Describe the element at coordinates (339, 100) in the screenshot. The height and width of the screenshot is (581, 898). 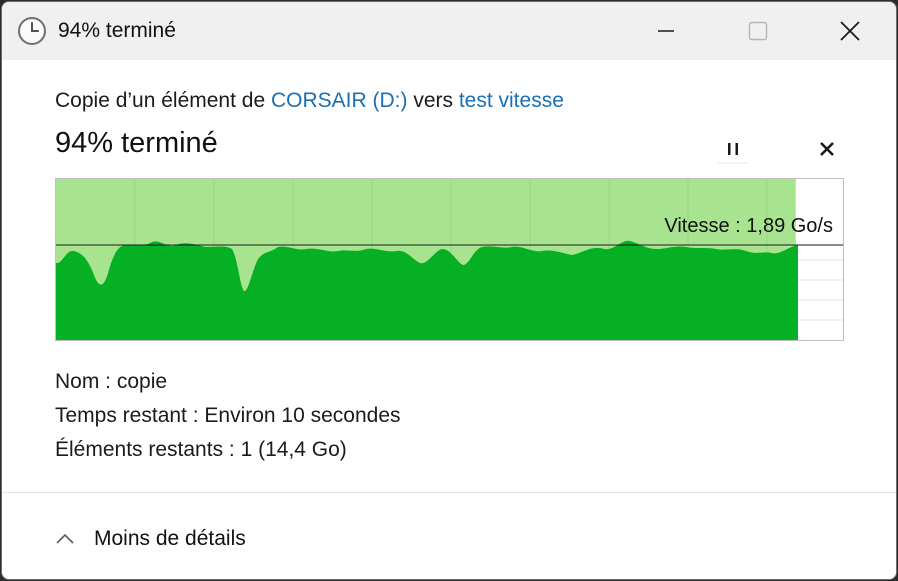
I see `source-link: CORSAIR (D:)` at that location.